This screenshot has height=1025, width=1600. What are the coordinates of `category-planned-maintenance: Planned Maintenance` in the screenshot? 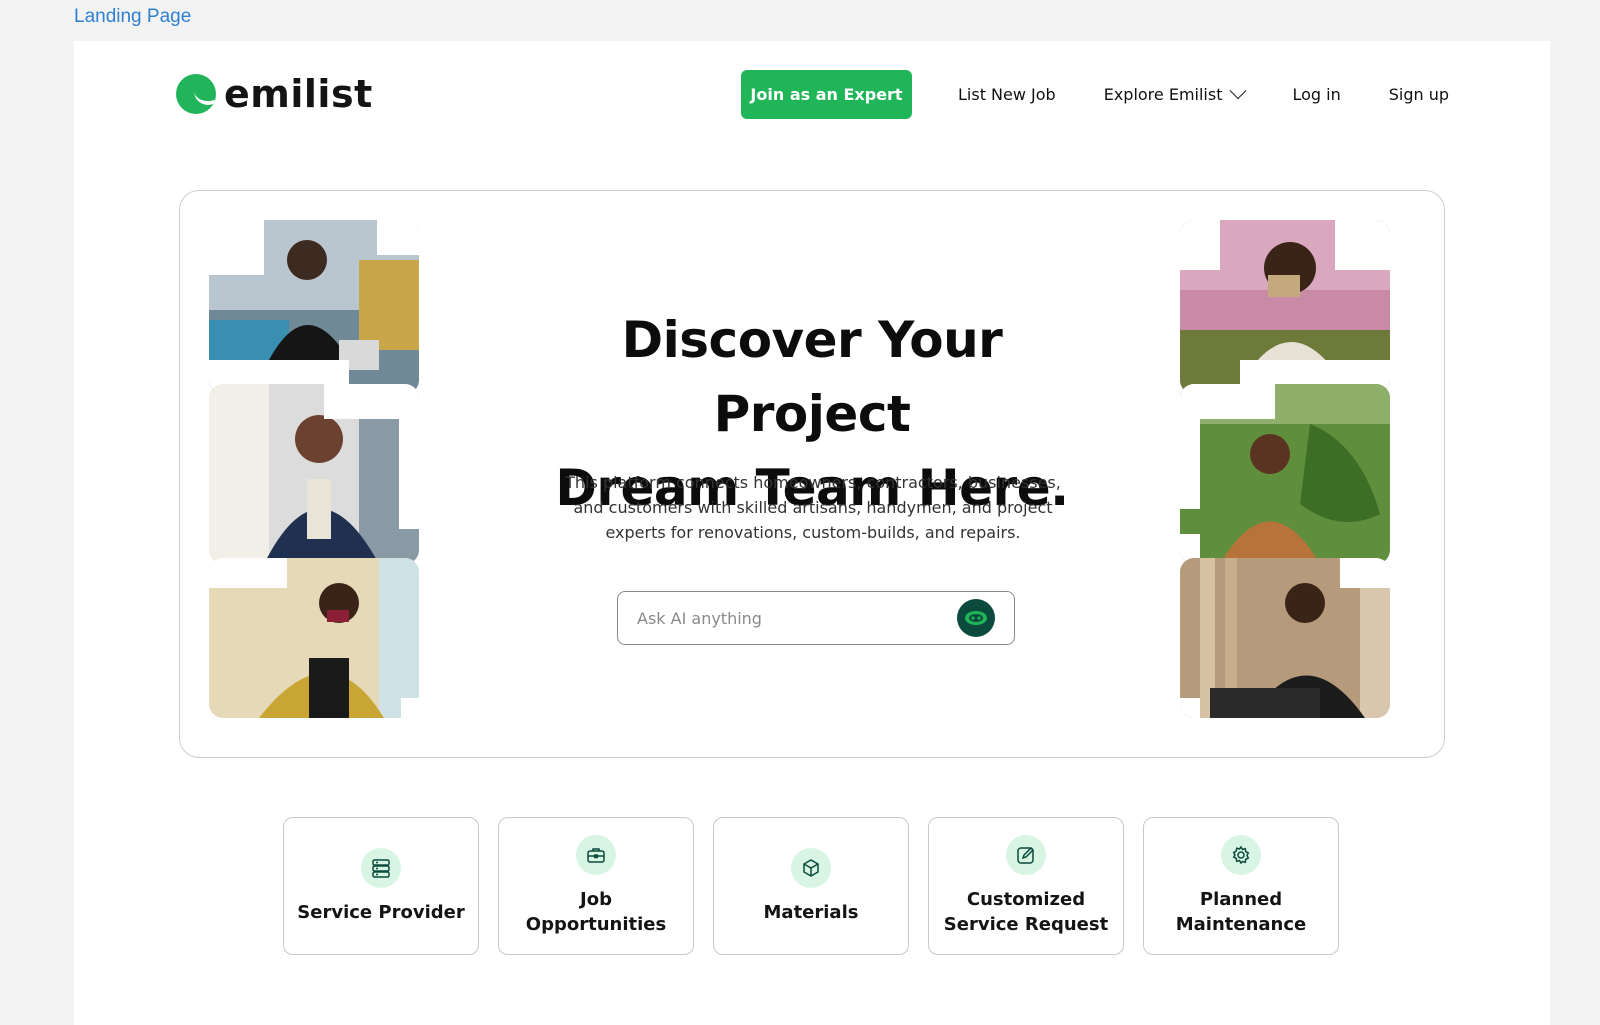 It's located at (1241, 886).